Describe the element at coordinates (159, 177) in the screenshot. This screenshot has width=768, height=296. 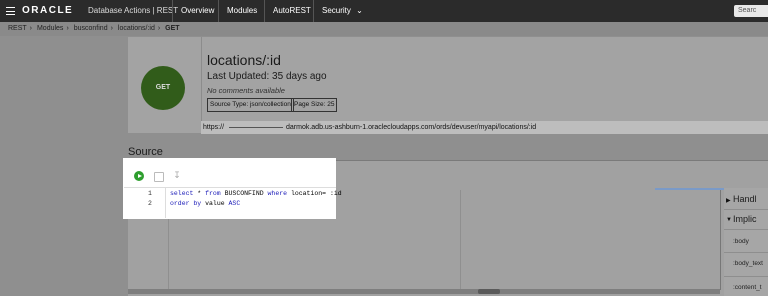
I see `save-icon` at that location.